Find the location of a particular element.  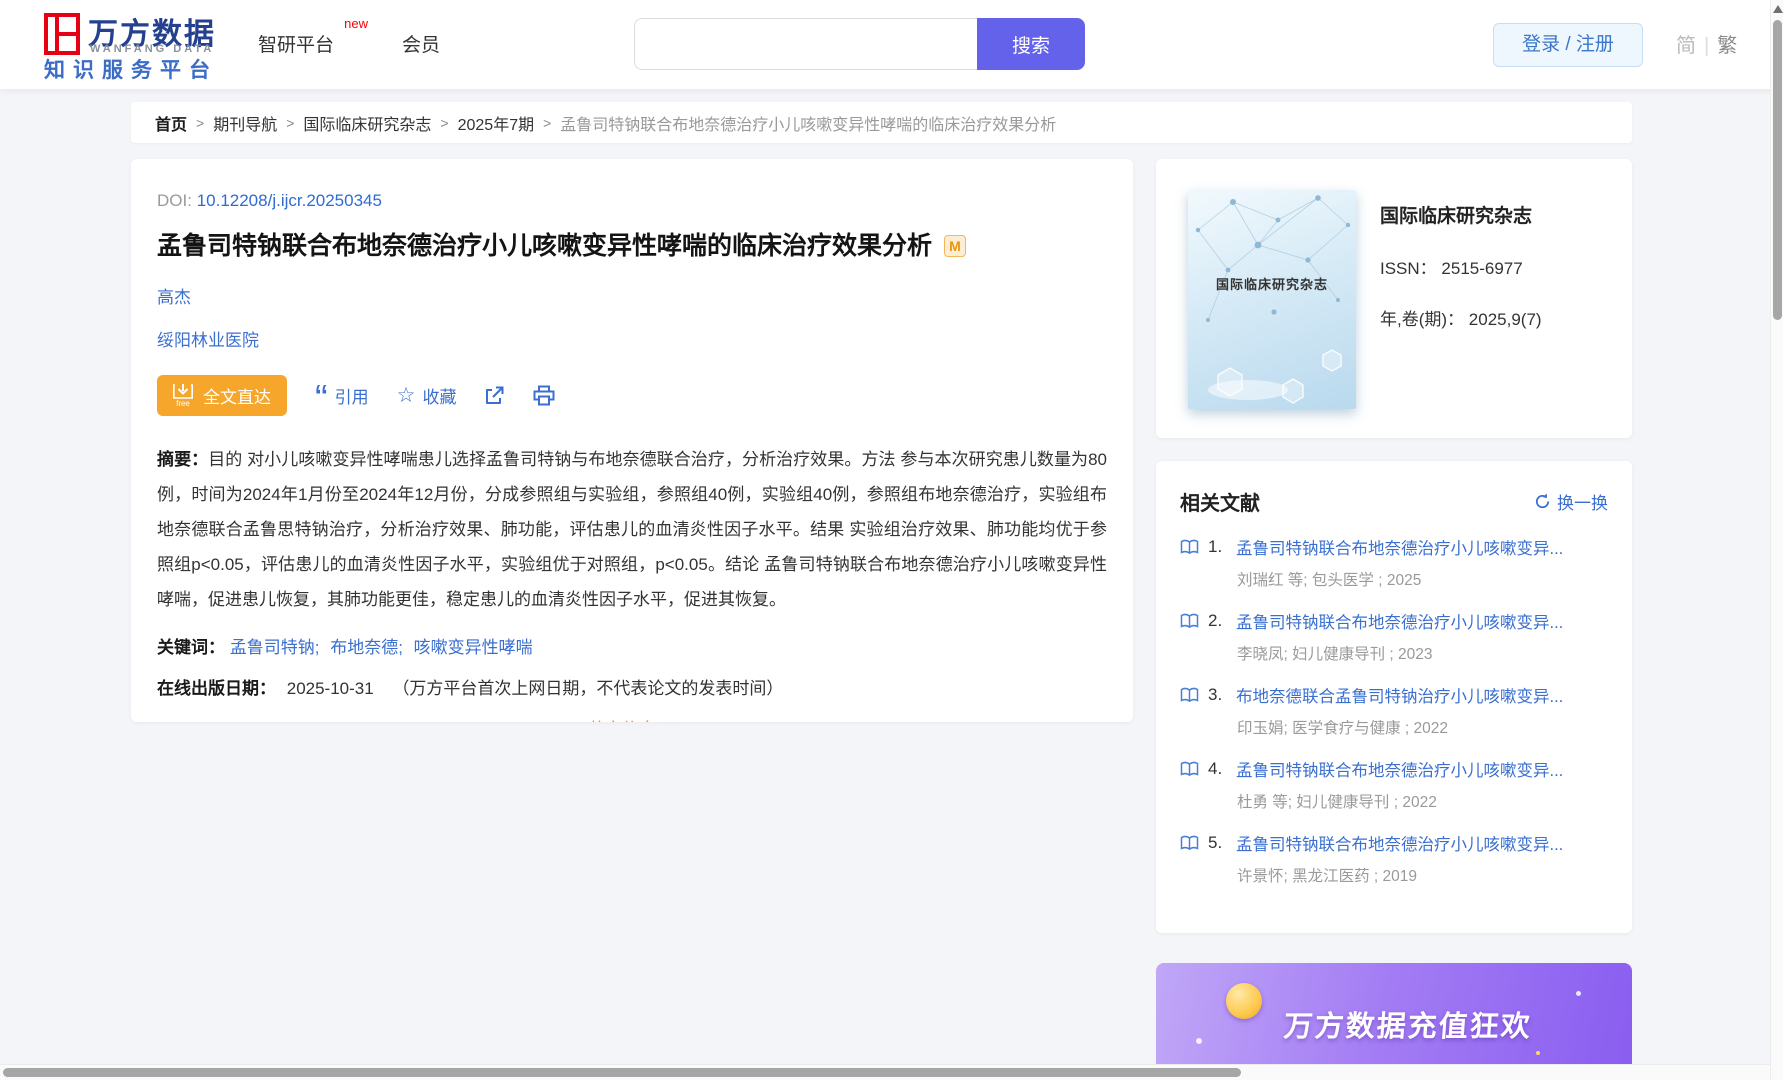

language-switcher: 简 | 繁 is located at coordinates (1706, 43).